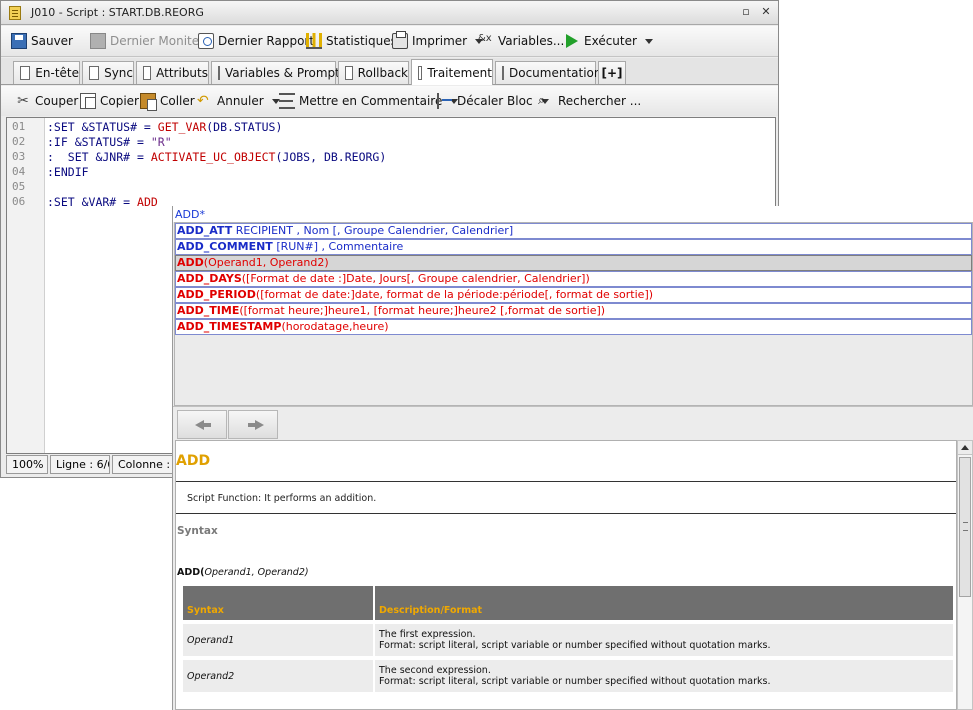  I want to click on line-number: 04, so click(19, 171).